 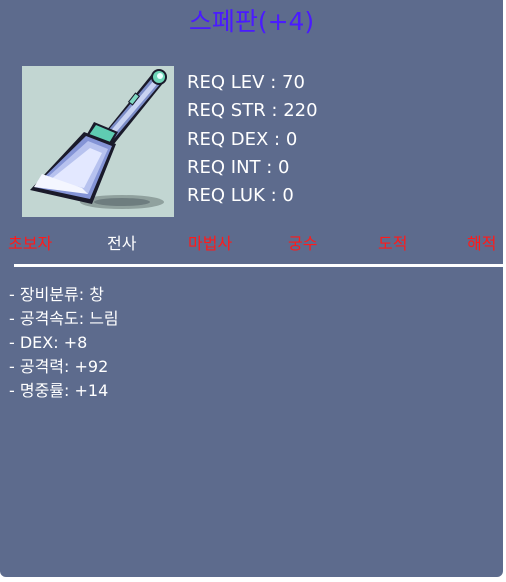 What do you see at coordinates (48, 342) in the screenshot?
I see `stat-dex: - DEX: +8` at bounding box center [48, 342].